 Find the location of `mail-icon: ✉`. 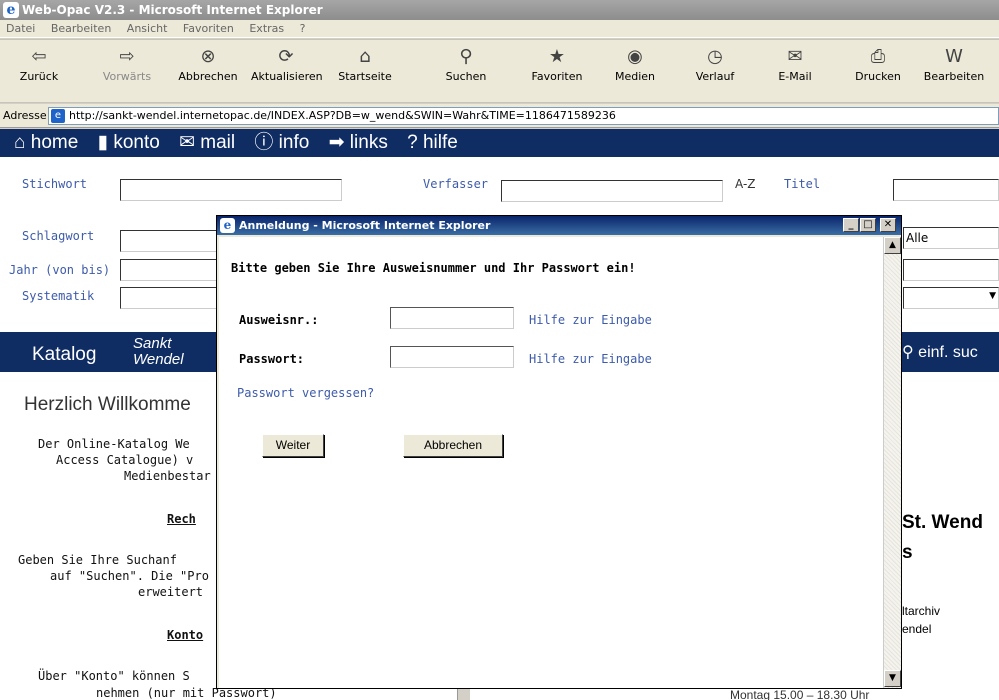

mail-icon: ✉ is located at coordinates (795, 56).